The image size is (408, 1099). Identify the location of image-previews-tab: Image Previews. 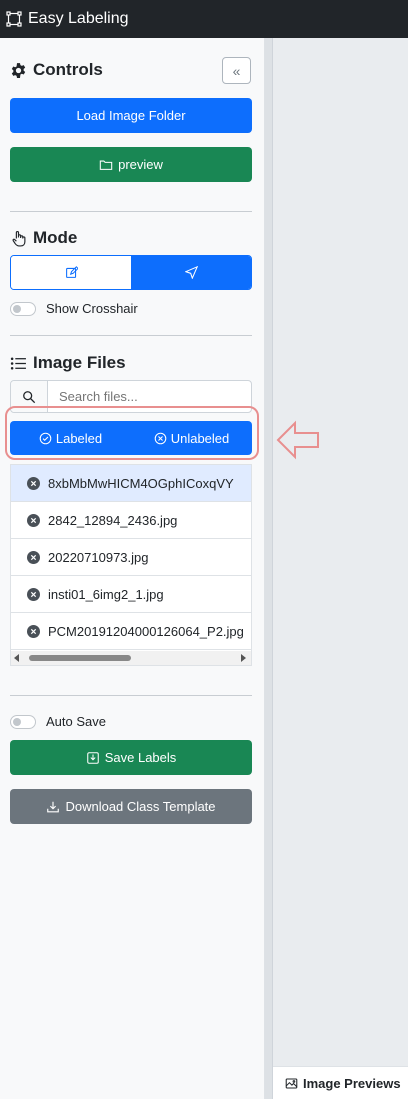
(340, 1082).